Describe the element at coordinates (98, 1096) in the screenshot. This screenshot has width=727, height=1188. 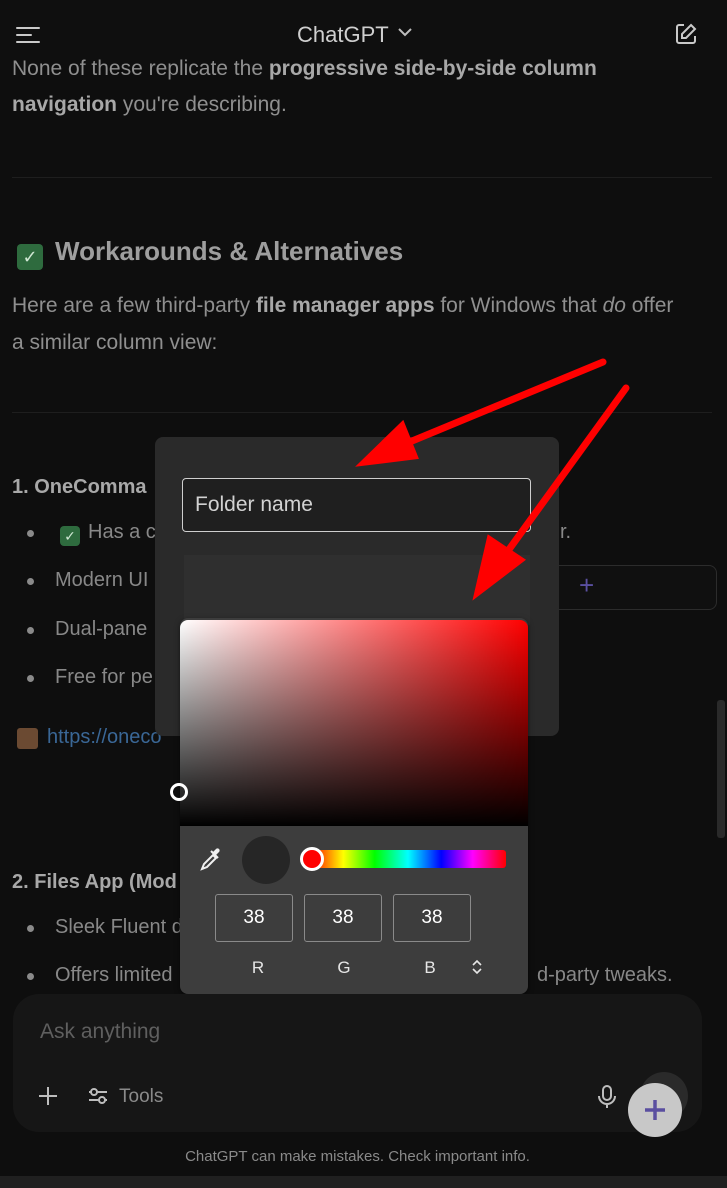
I see `tools-icon` at that location.